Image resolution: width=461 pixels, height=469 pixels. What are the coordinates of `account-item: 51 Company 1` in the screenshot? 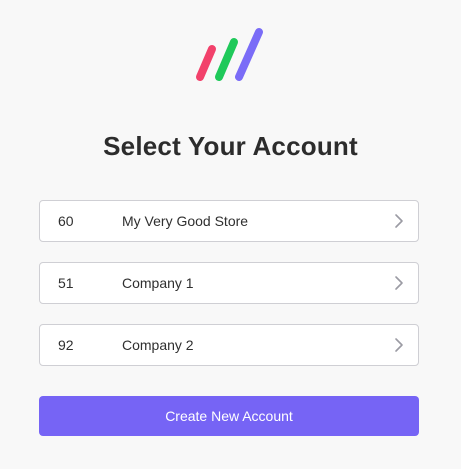 It's located at (229, 283).